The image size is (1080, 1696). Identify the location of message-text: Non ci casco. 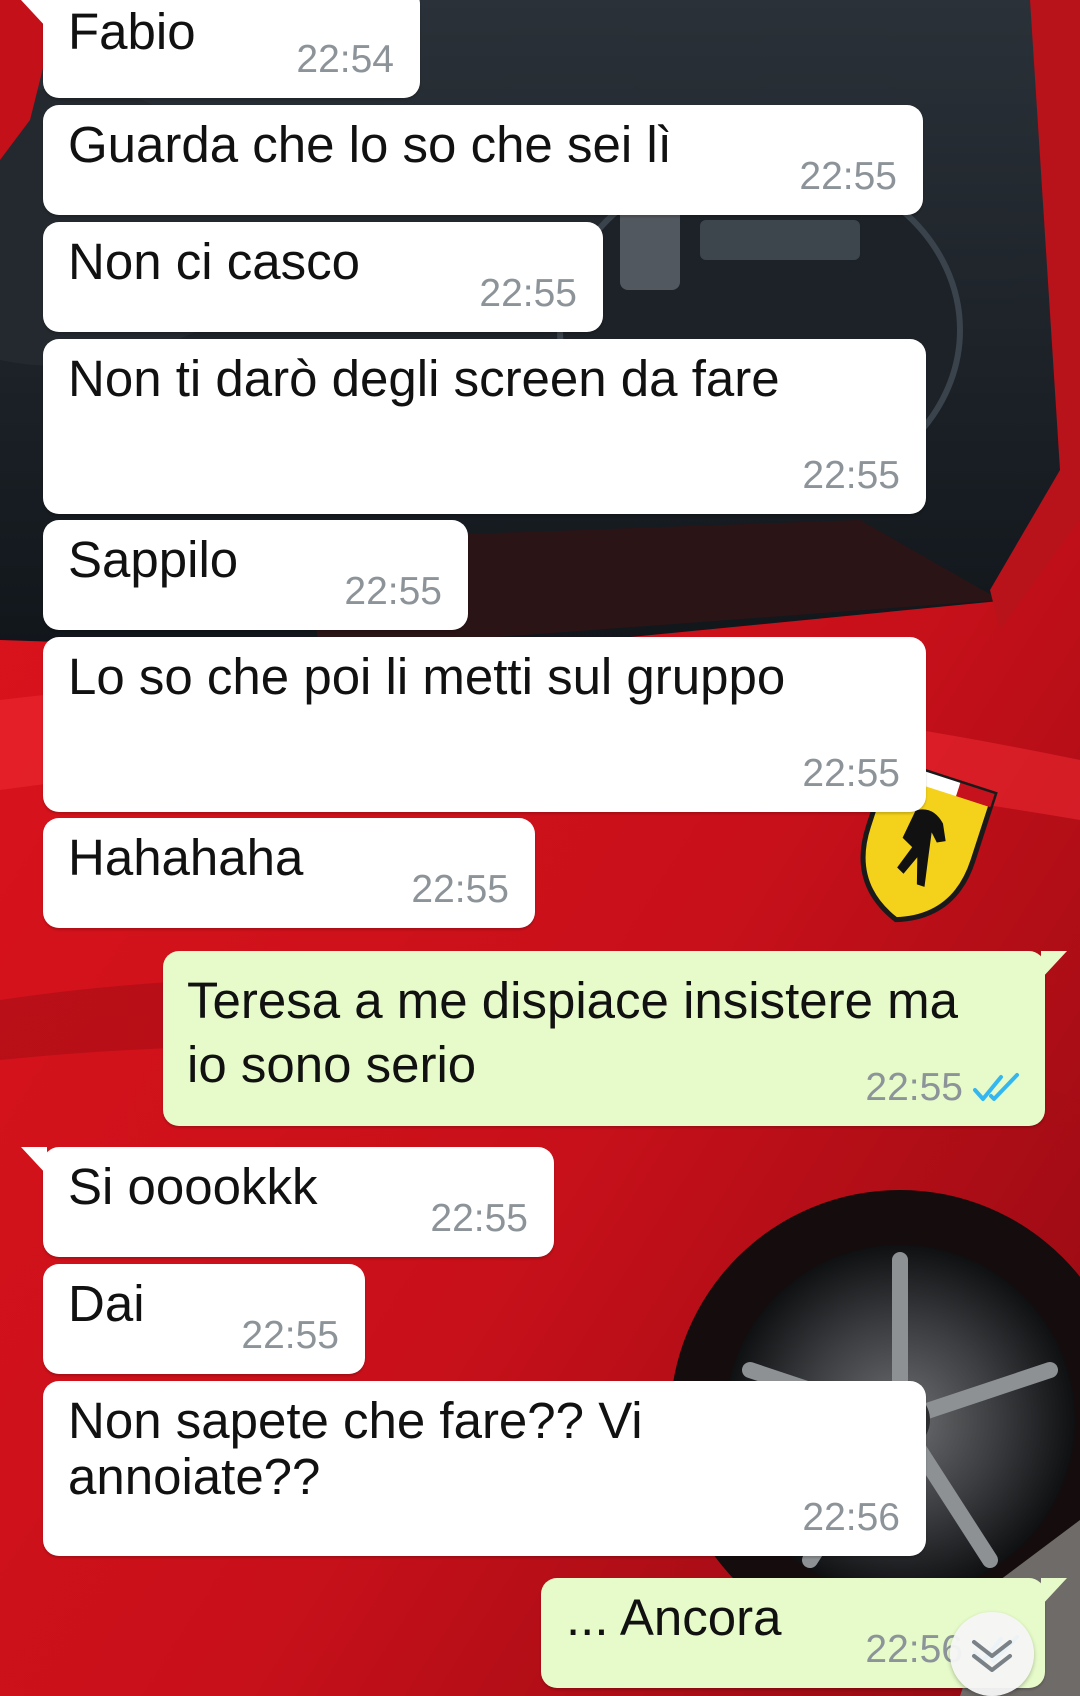
(214, 261).